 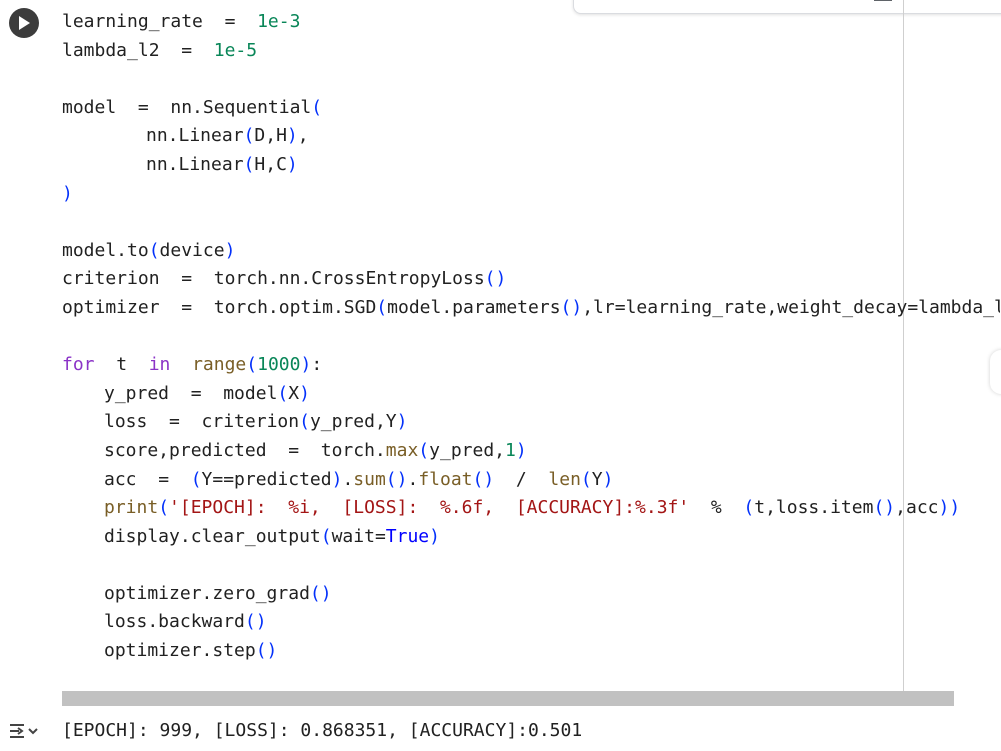 What do you see at coordinates (531, 451) in the screenshot?
I see `code-line: score,predicted = torch.max(y_pred,1)` at bounding box center [531, 451].